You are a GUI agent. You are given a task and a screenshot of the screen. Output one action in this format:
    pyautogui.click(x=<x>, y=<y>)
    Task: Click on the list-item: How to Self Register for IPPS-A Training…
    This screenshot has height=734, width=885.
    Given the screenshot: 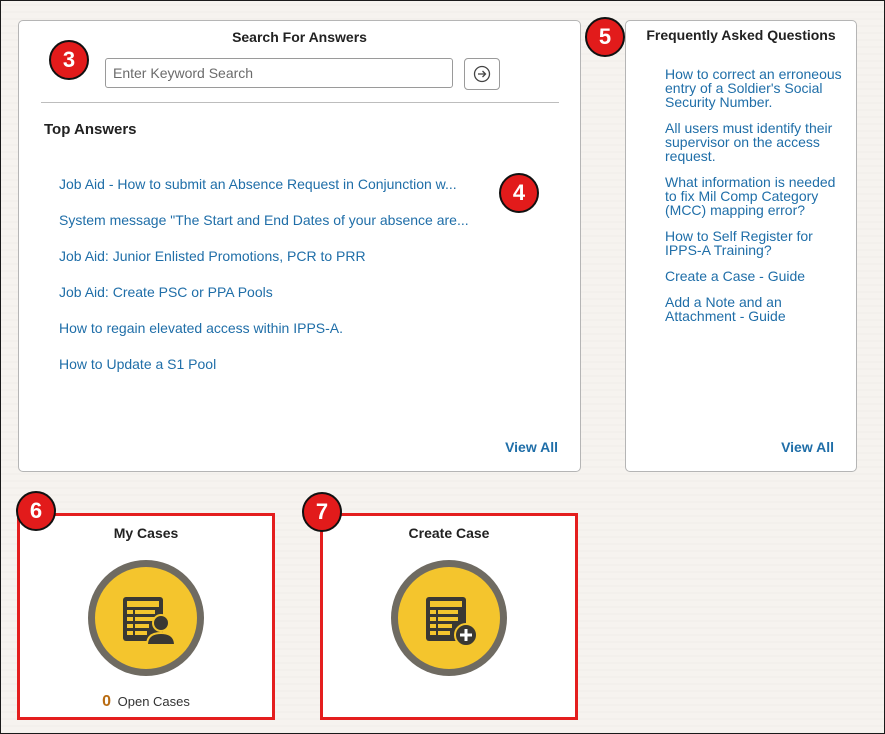 What is the action you would take?
    pyautogui.click(x=757, y=243)
    